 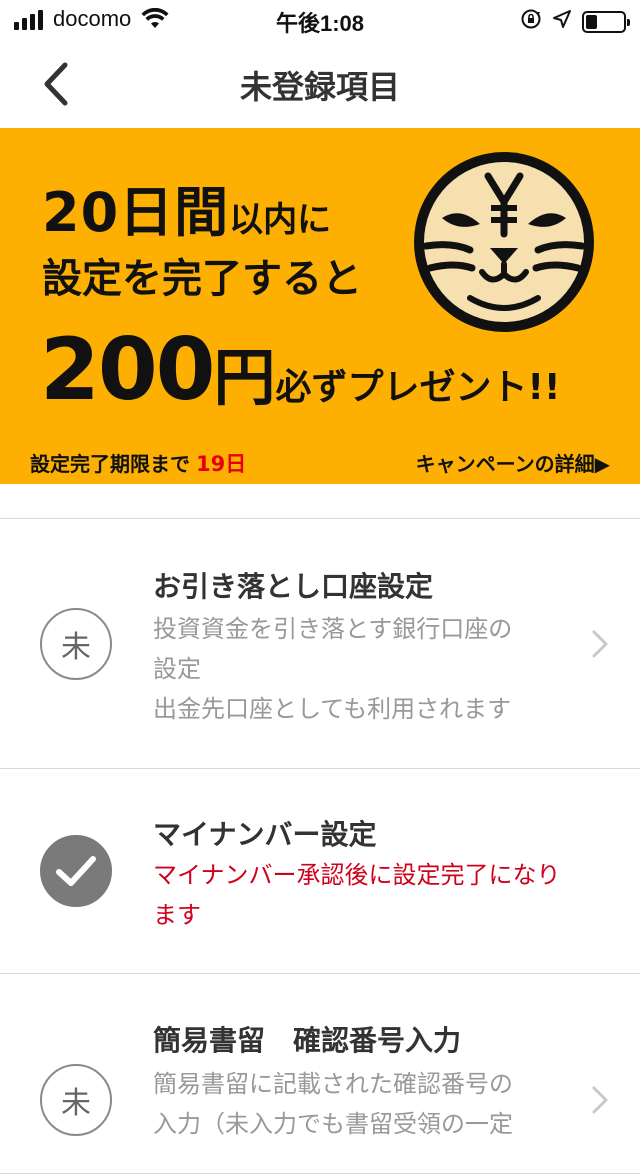 What do you see at coordinates (128, 370) in the screenshot?
I see `reward-amount: 200` at bounding box center [128, 370].